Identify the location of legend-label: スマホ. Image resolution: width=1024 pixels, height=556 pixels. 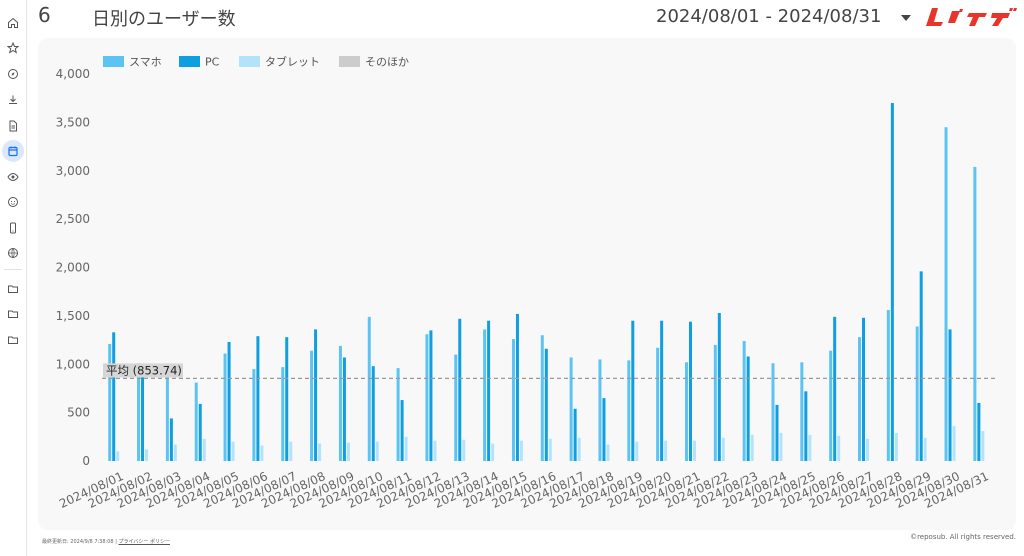
(145, 62).